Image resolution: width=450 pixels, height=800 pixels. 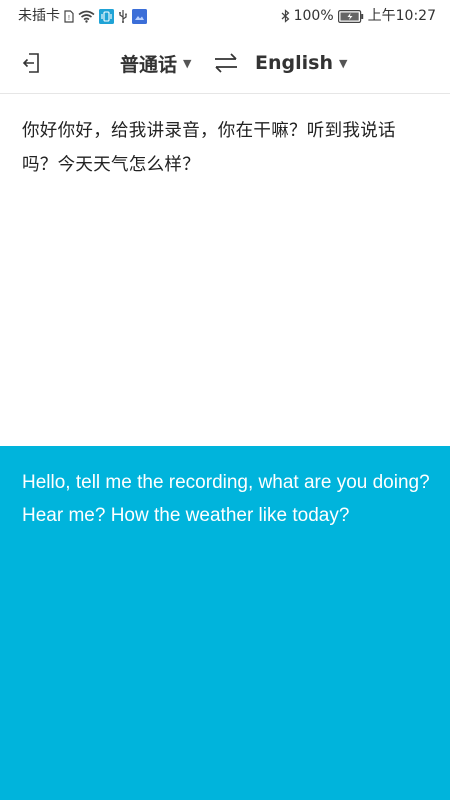 I want to click on vibrate-icon, so click(x=106, y=16).